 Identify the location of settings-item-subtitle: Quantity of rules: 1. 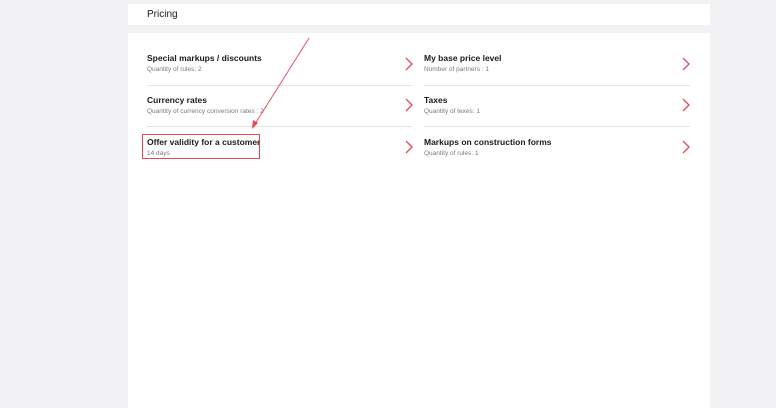
(451, 153).